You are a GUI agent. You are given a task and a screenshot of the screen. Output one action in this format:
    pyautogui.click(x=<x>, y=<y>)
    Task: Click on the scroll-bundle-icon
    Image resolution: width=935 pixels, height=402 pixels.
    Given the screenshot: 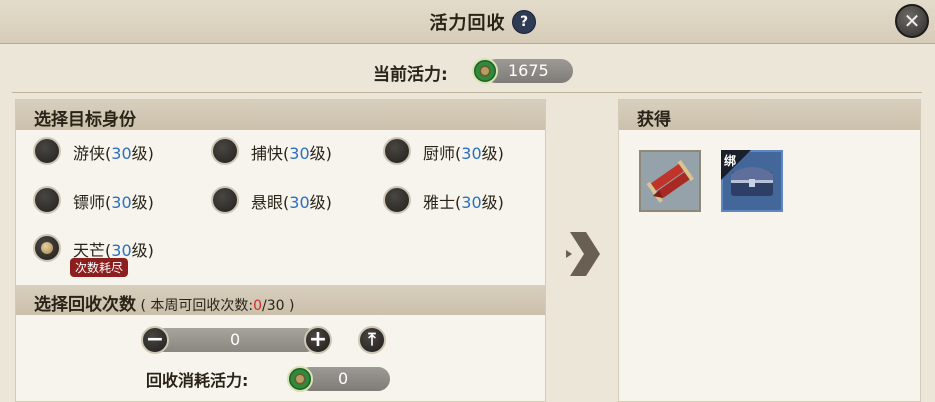 What is the action you would take?
    pyautogui.click(x=670, y=181)
    